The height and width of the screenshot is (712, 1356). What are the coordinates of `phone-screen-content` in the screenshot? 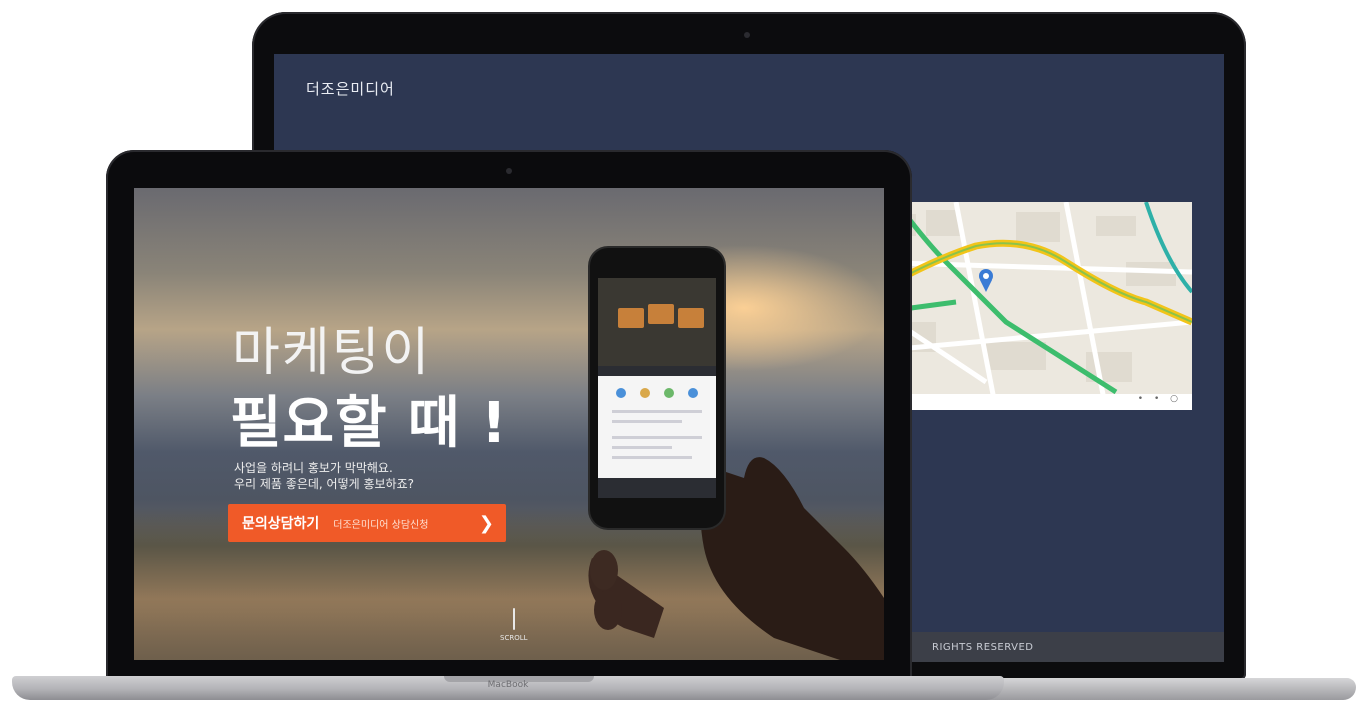 It's located at (657, 427).